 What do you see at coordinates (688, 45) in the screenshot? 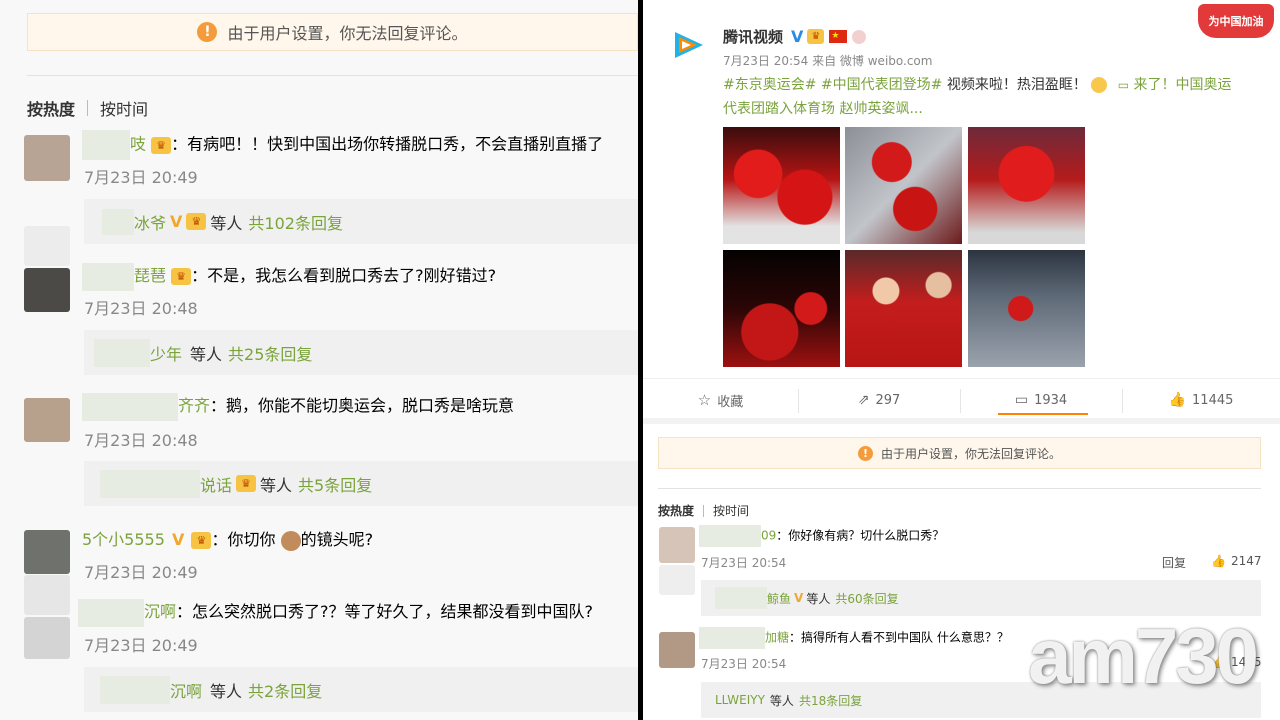
I see `tencent-video-logo-icon` at bounding box center [688, 45].